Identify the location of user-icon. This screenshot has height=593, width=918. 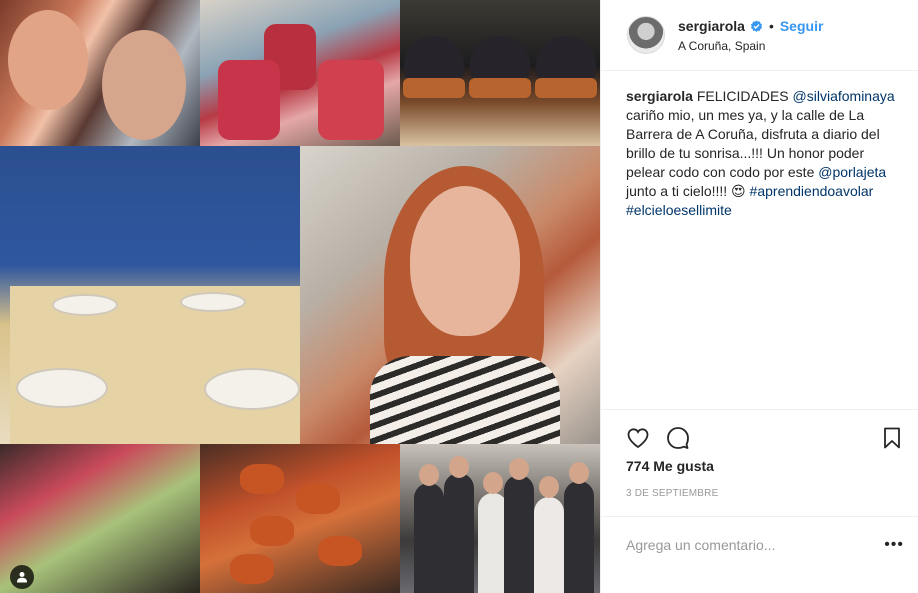
(22, 577).